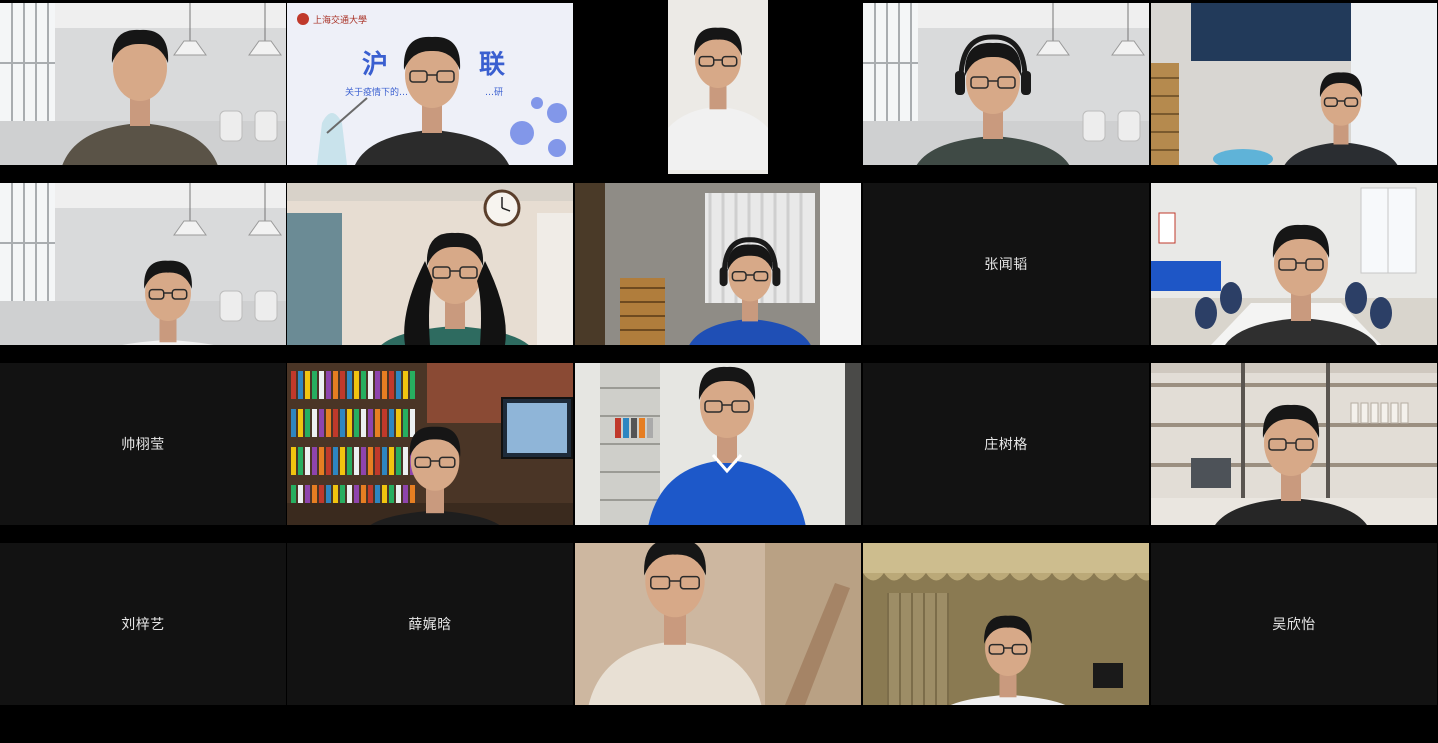 The image size is (1438, 743). I want to click on participant-name: 吴欣怡, so click(1294, 625).